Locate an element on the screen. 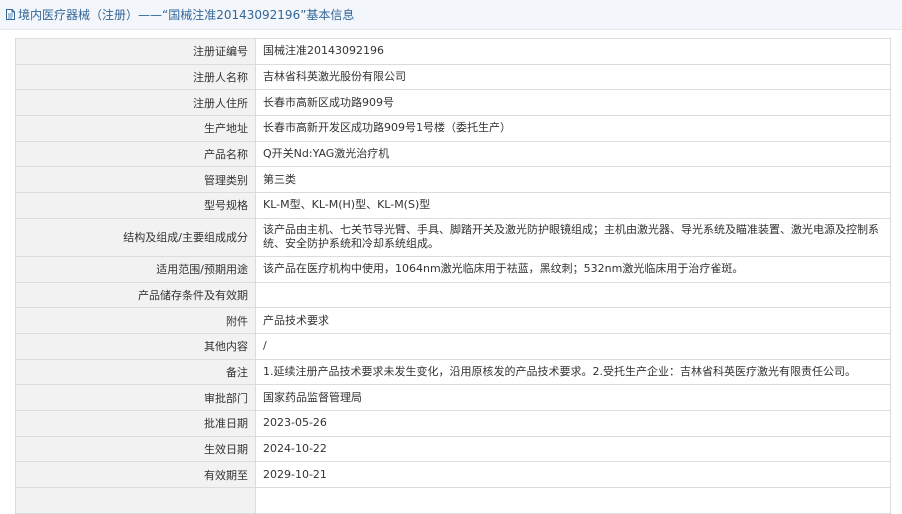 The height and width of the screenshot is (514, 902). field-value: KL-M型、KL-M(H)型、KL-M(S)型 is located at coordinates (573, 205).